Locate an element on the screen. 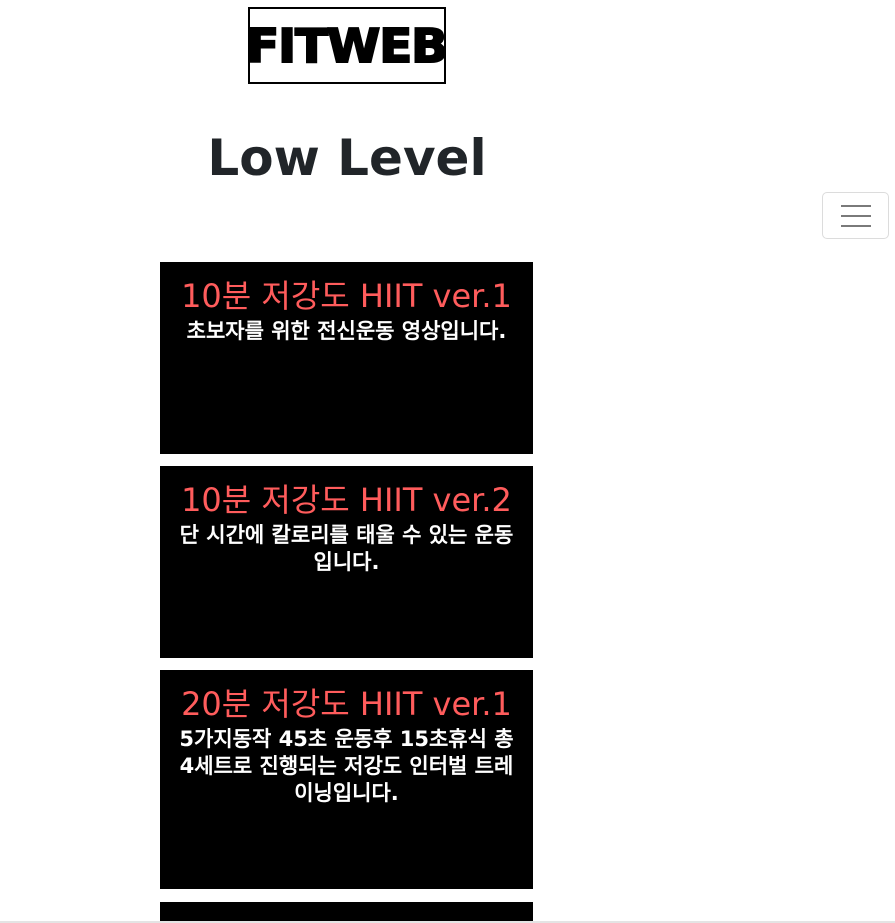  fitweb-logo: FITWEB is located at coordinates (348, 45).